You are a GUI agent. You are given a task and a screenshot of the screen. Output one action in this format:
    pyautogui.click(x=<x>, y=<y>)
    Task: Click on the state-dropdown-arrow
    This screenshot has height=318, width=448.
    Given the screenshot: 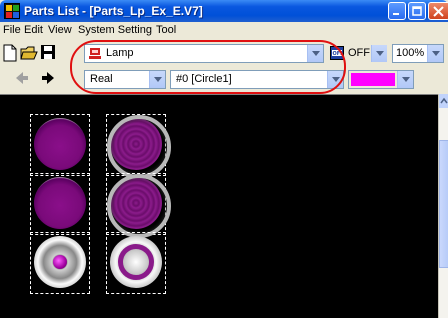 What is the action you would take?
    pyautogui.click(x=379, y=53)
    